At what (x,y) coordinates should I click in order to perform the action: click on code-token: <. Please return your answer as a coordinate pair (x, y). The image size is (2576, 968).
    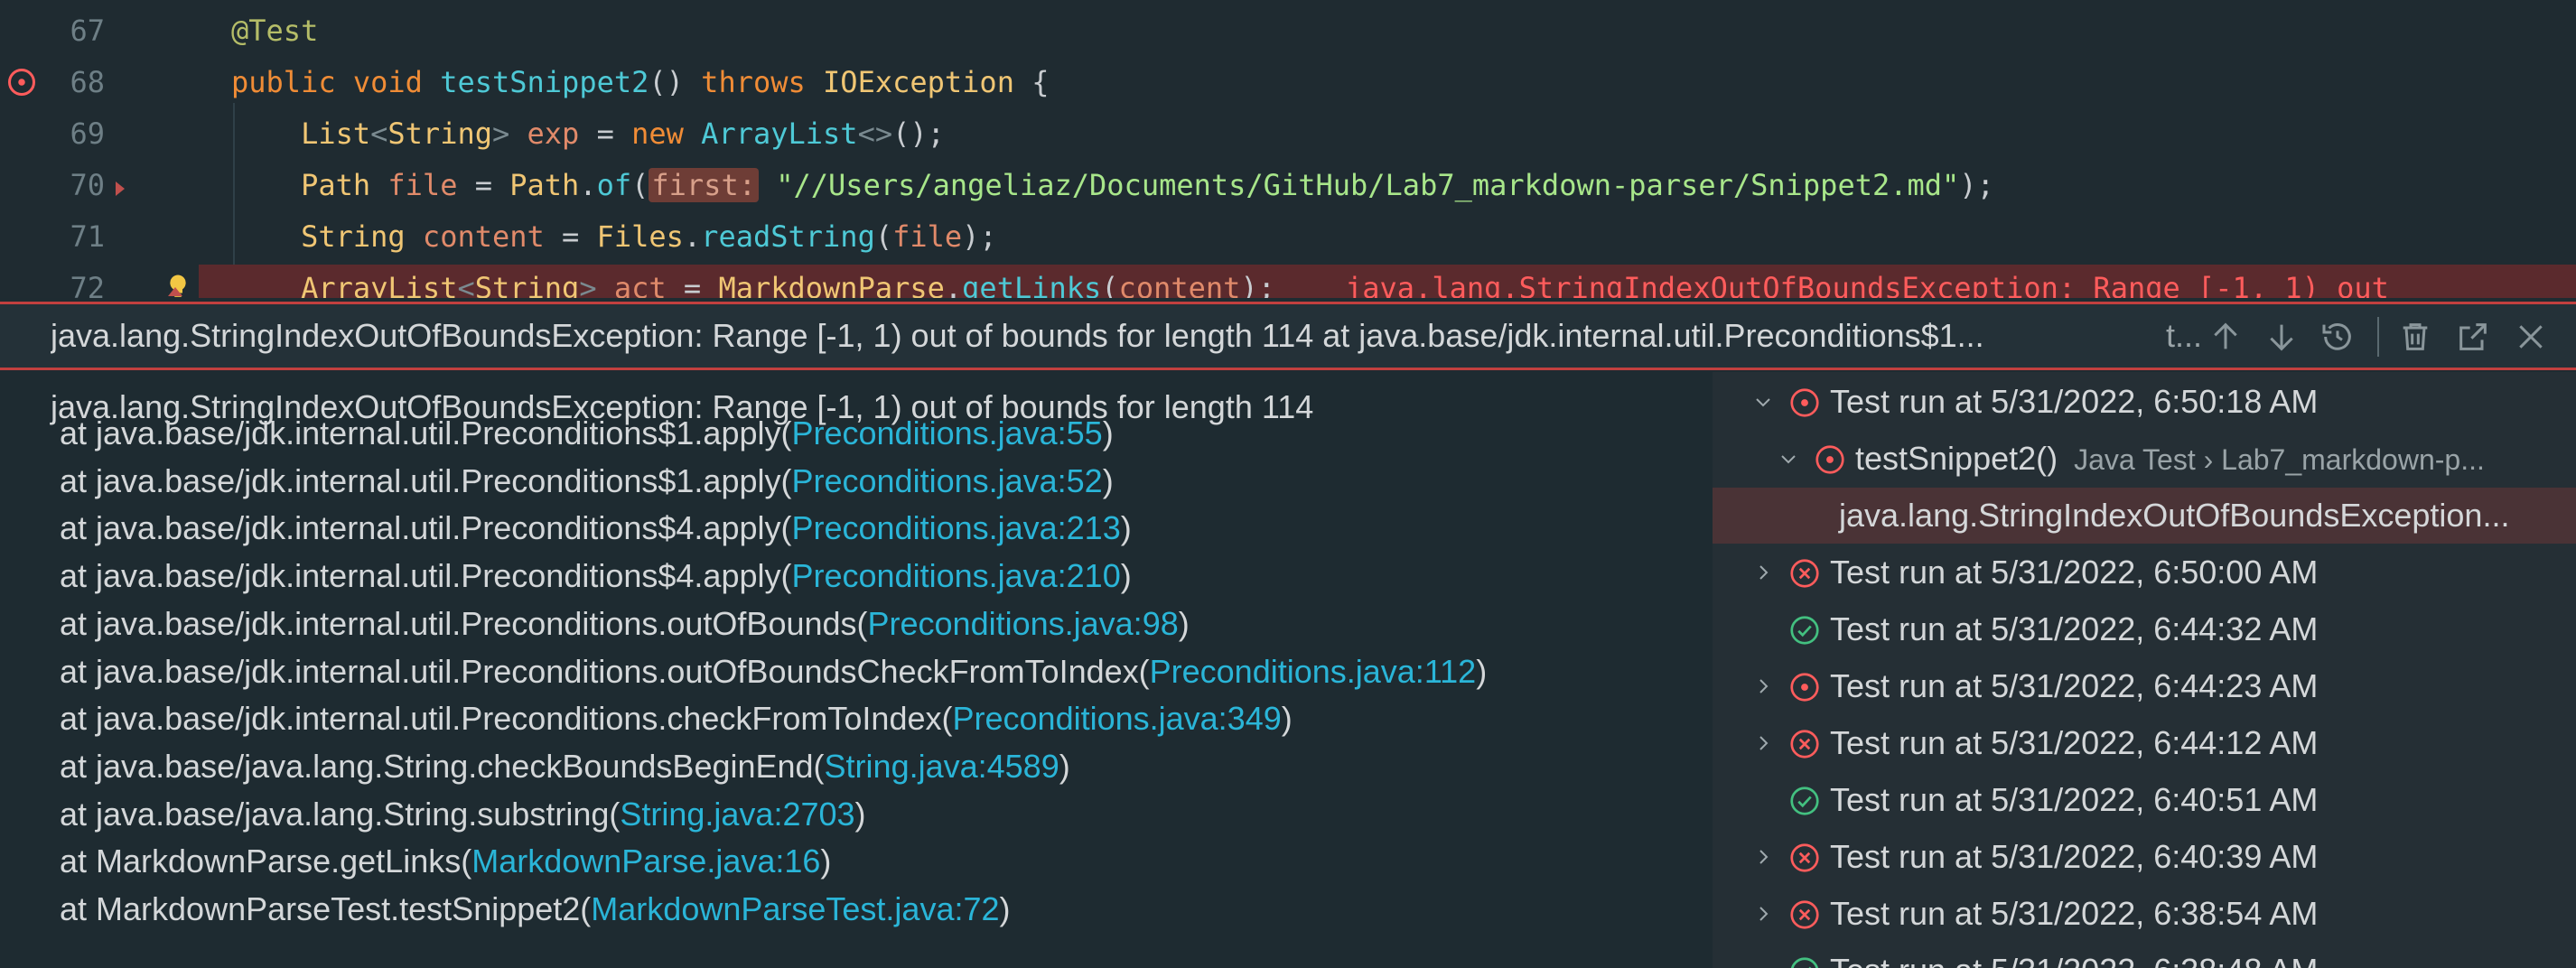
    Looking at the image, I should click on (379, 134).